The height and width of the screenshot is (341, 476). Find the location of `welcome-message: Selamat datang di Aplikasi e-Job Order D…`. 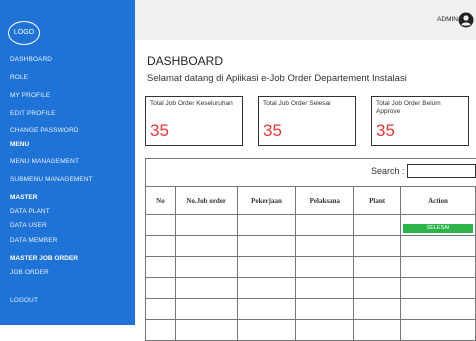

welcome-message: Selamat datang di Aplikasi e-Job Order D… is located at coordinates (277, 78).